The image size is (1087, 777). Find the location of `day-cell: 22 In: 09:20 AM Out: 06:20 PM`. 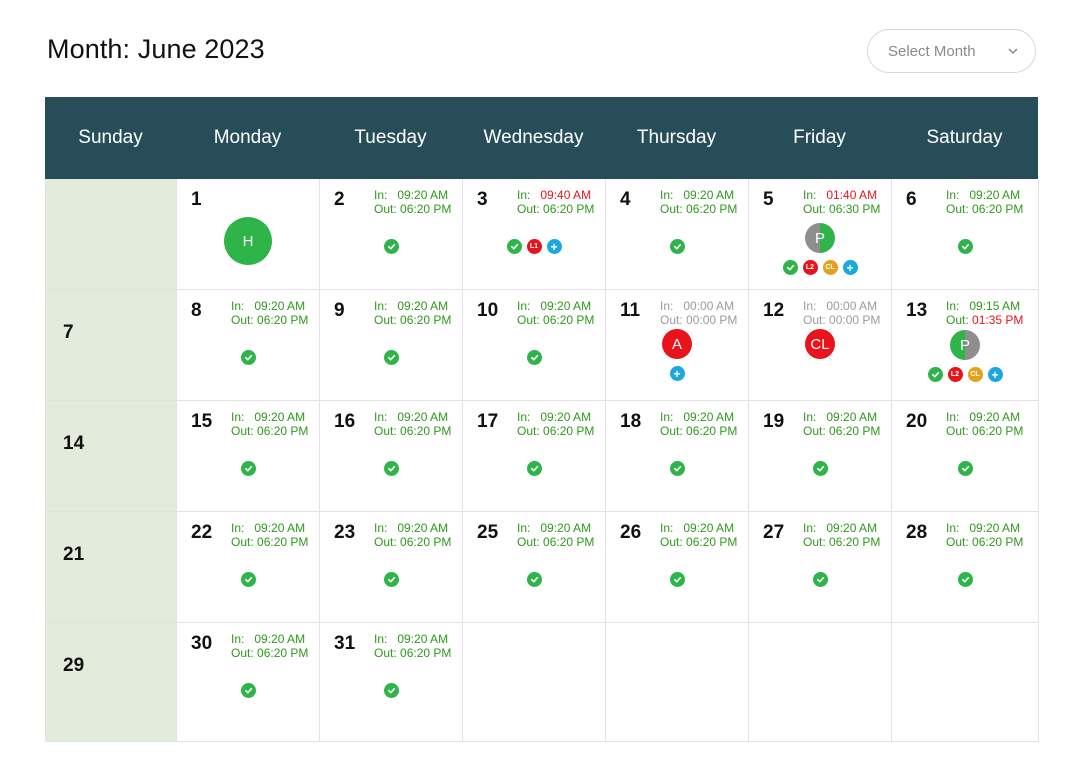

day-cell: 22 In: 09:20 AM Out: 06:20 PM is located at coordinates (248, 567).